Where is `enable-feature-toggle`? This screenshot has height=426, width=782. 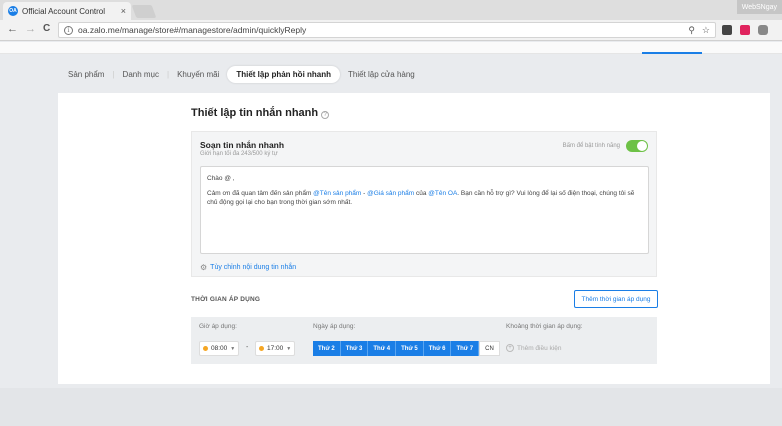 enable-feature-toggle is located at coordinates (637, 146).